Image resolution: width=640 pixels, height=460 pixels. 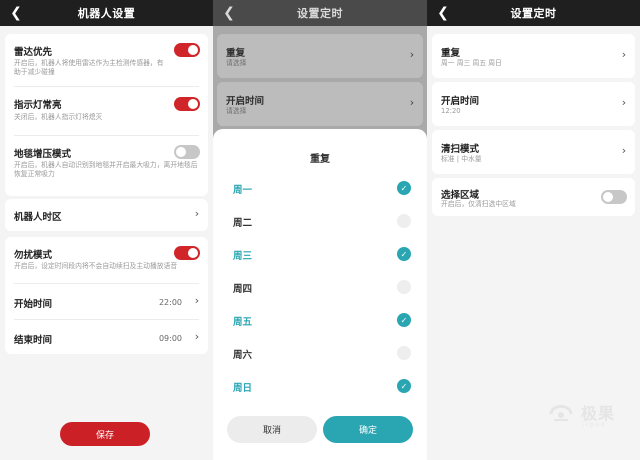 What do you see at coordinates (243, 289) in the screenshot?
I see `day-option-label: 周四` at bounding box center [243, 289].